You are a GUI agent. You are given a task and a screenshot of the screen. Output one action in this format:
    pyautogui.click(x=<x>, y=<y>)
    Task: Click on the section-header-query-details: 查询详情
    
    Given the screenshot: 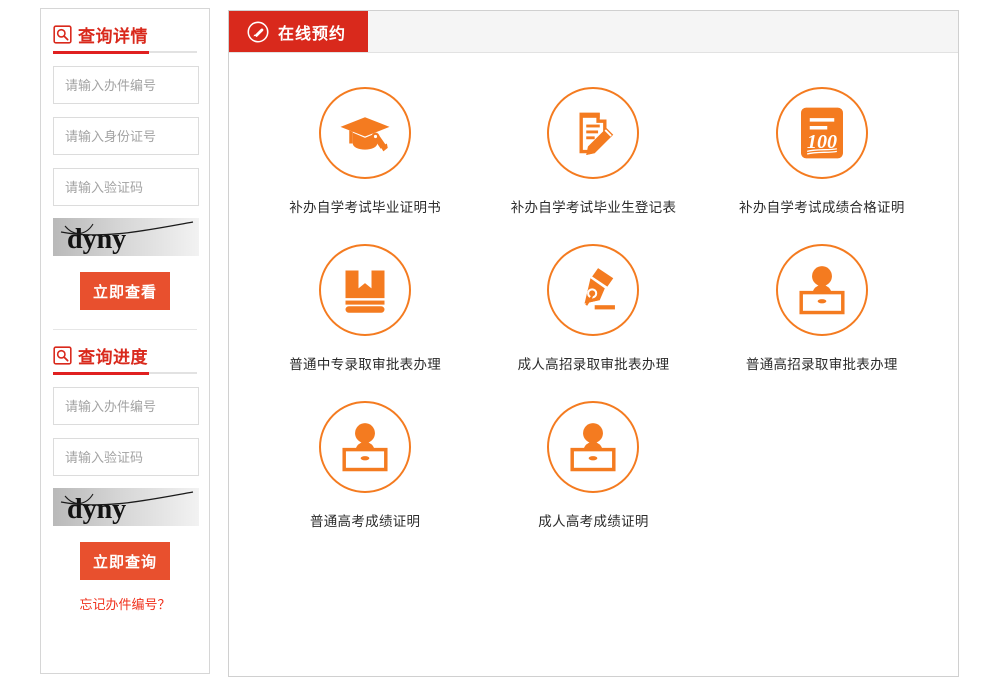 What is the action you would take?
    pyautogui.click(x=125, y=31)
    